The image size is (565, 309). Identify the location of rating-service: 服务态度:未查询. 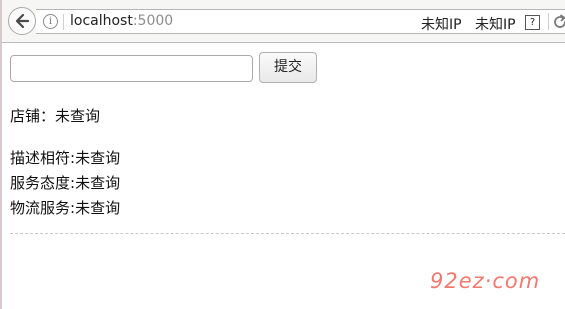
(65, 182).